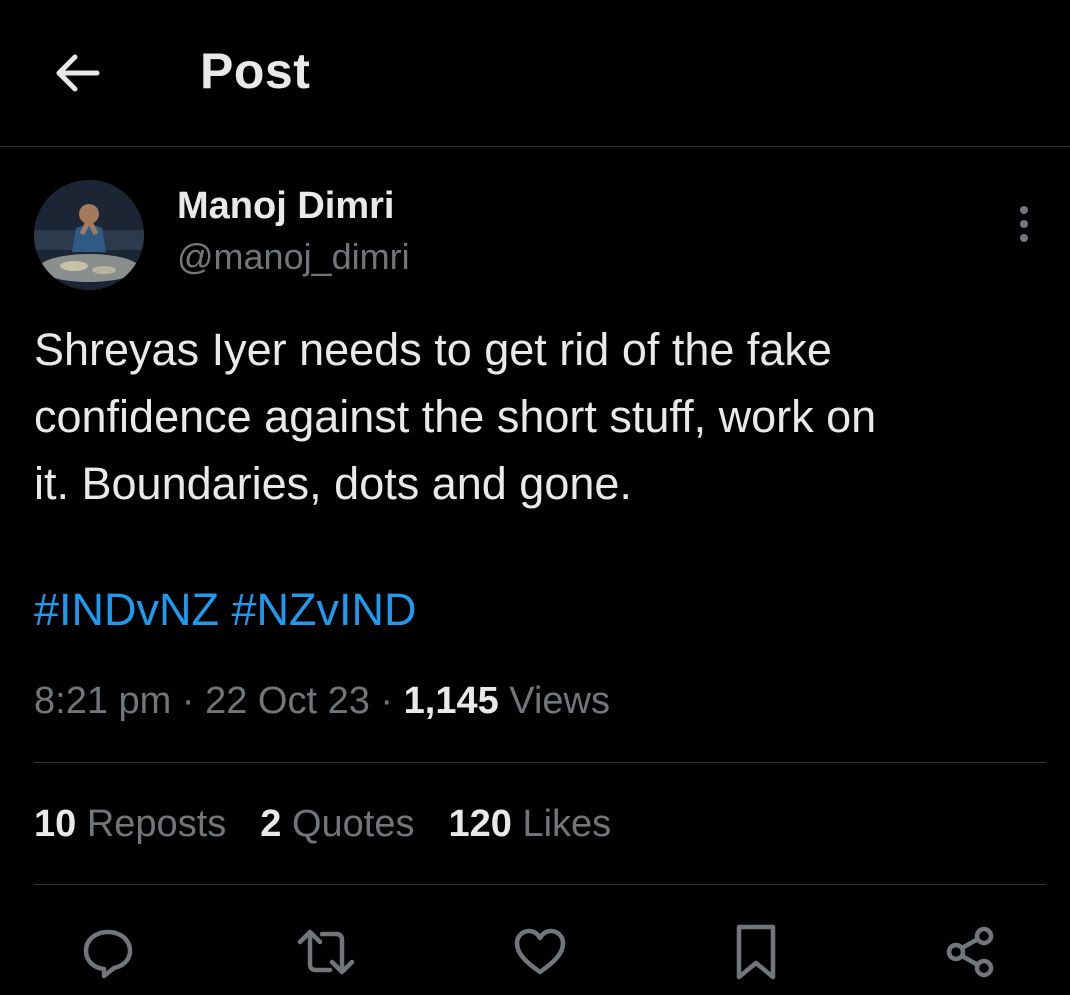  I want to click on reply-button, so click(108, 952).